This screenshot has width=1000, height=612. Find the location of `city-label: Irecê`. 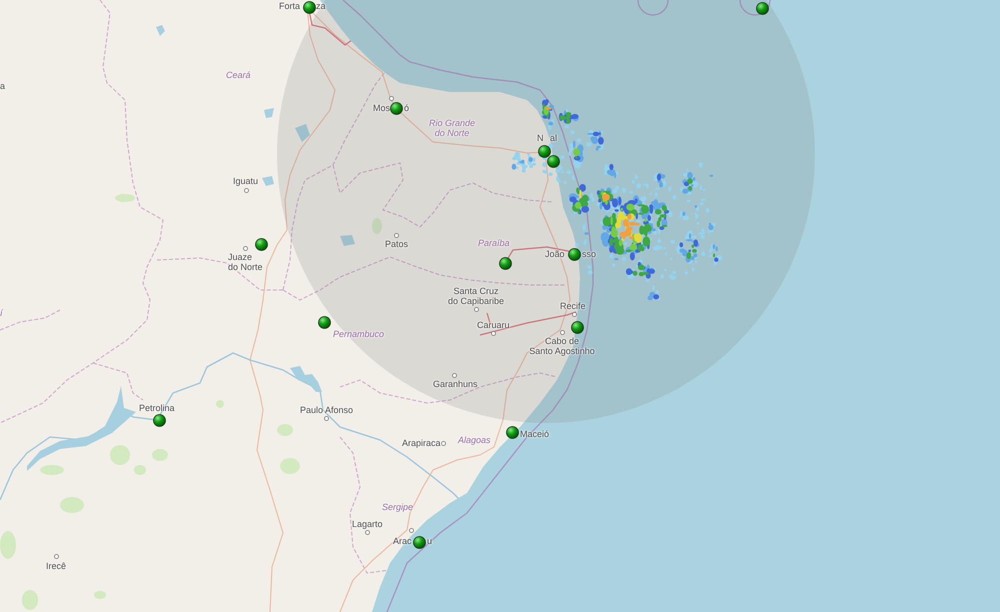

city-label: Irecê is located at coordinates (56, 566).